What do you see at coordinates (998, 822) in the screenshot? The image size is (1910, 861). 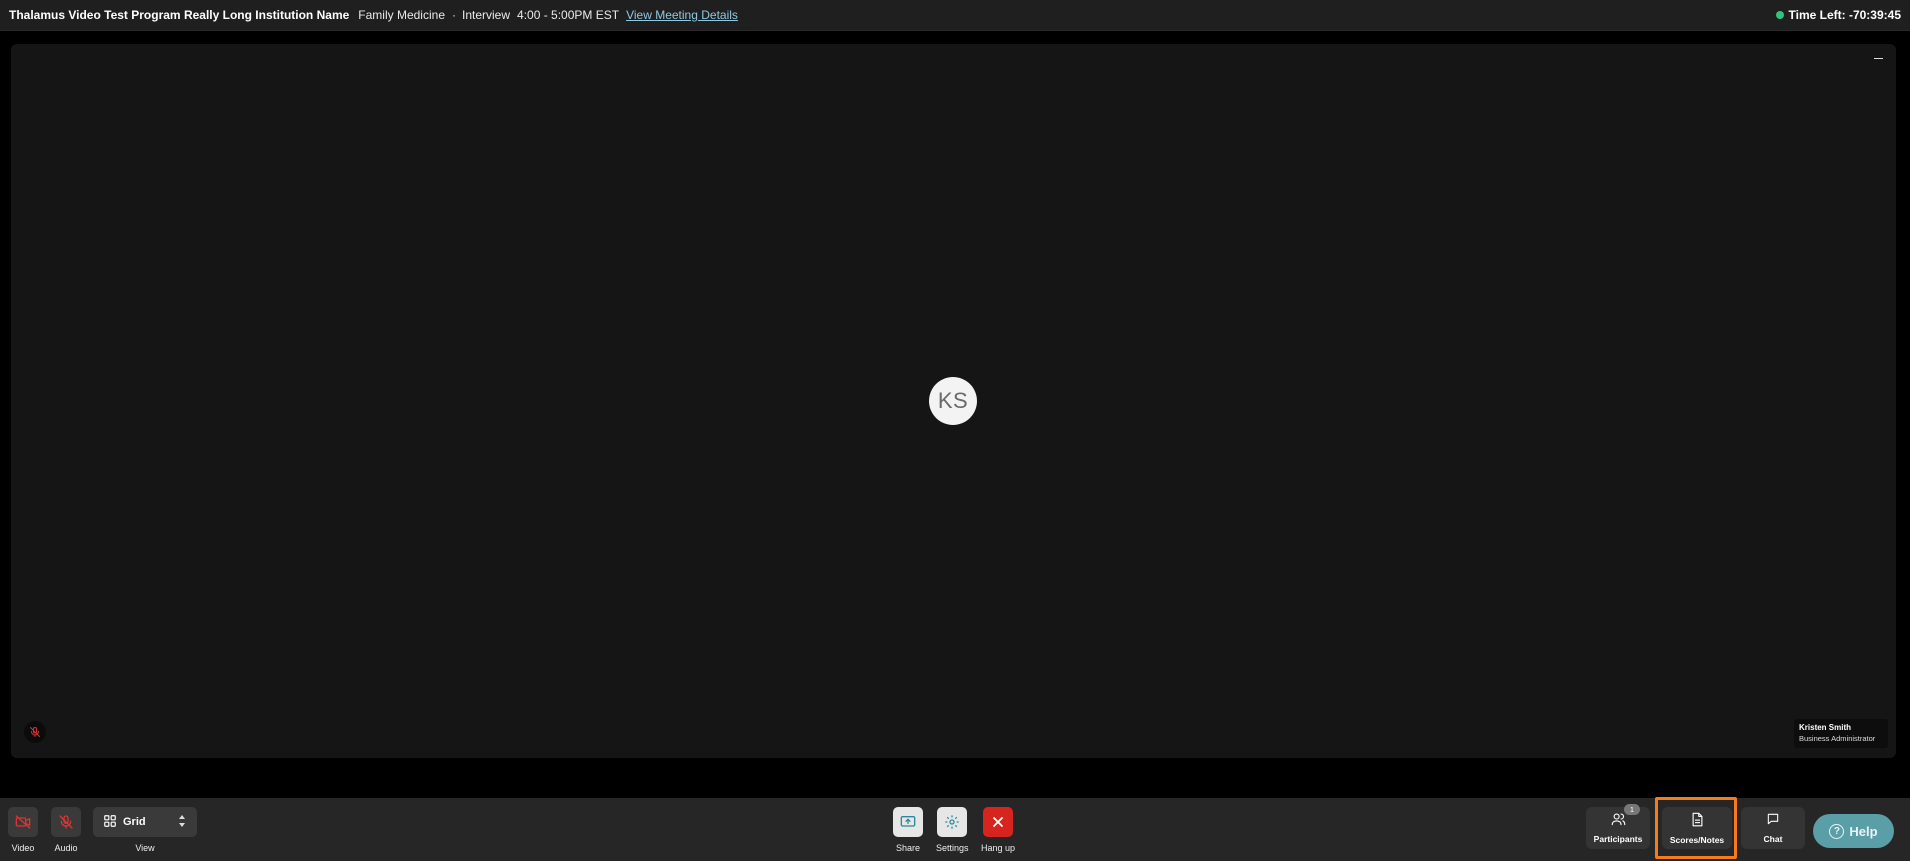 I see `close-icon` at bounding box center [998, 822].